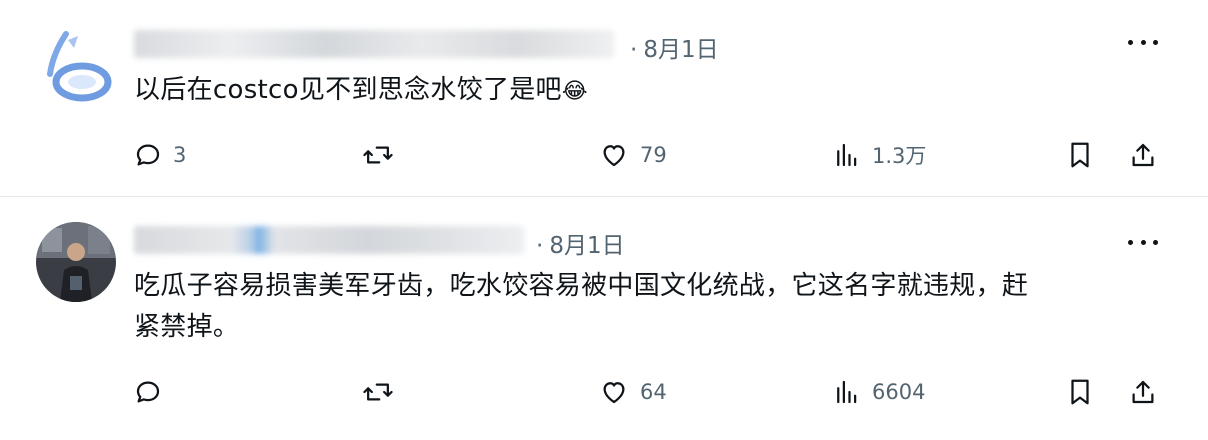 This screenshot has width=1208, height=440. I want to click on like-count: 64, so click(653, 392).